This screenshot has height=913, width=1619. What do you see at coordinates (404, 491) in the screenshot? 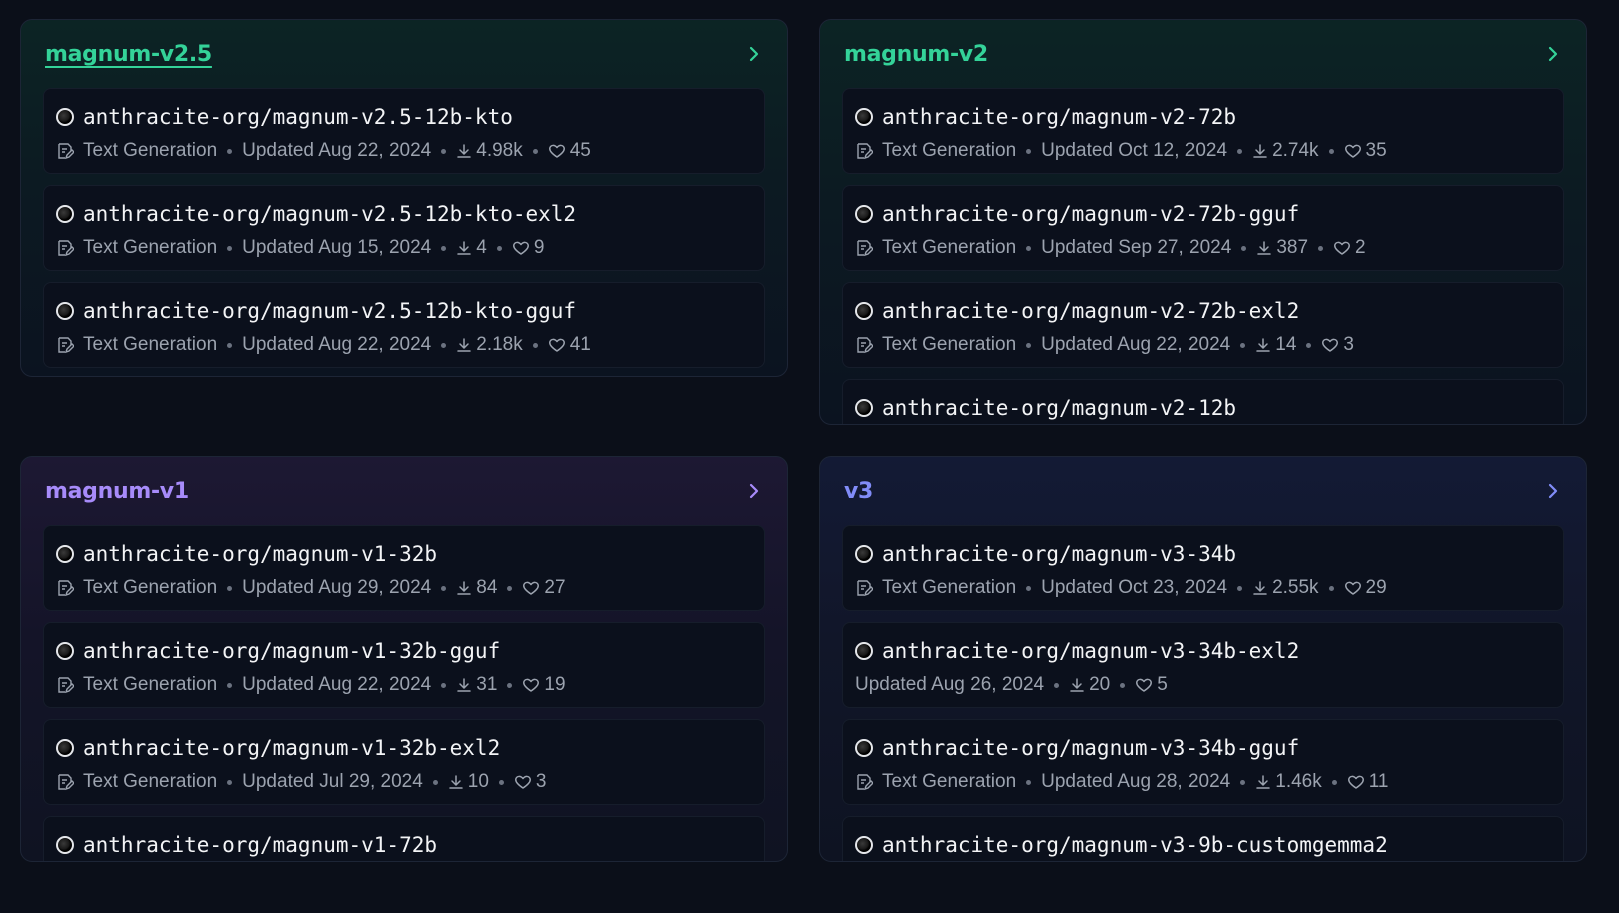
I see `collection-header: magnum-v1` at bounding box center [404, 491].